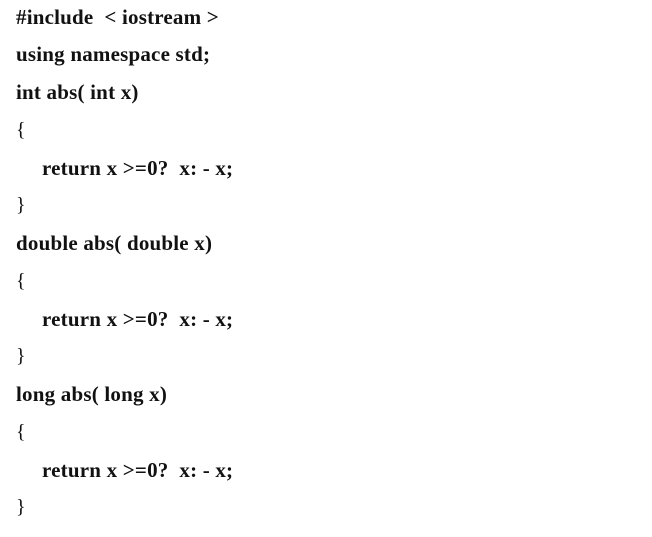 This screenshot has width=652, height=537. What do you see at coordinates (113, 54) in the screenshot?
I see `using-namespace-line: using namespace std;` at bounding box center [113, 54].